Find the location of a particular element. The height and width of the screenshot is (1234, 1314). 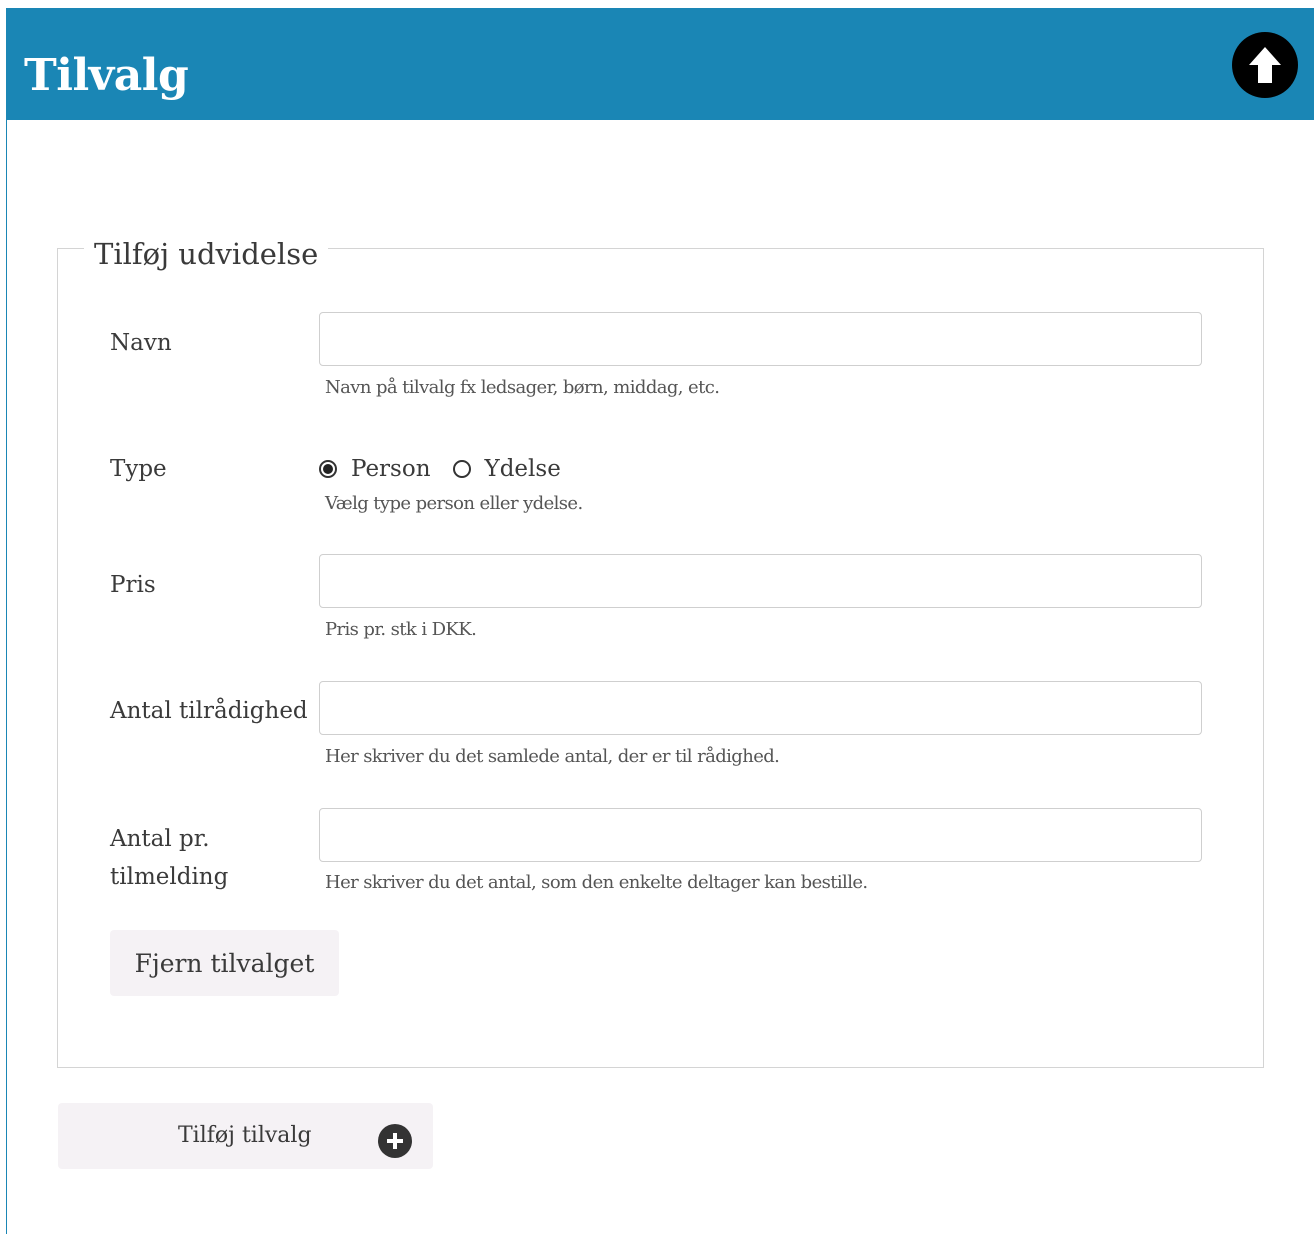

radio-person-label: Person is located at coordinates (391, 469).